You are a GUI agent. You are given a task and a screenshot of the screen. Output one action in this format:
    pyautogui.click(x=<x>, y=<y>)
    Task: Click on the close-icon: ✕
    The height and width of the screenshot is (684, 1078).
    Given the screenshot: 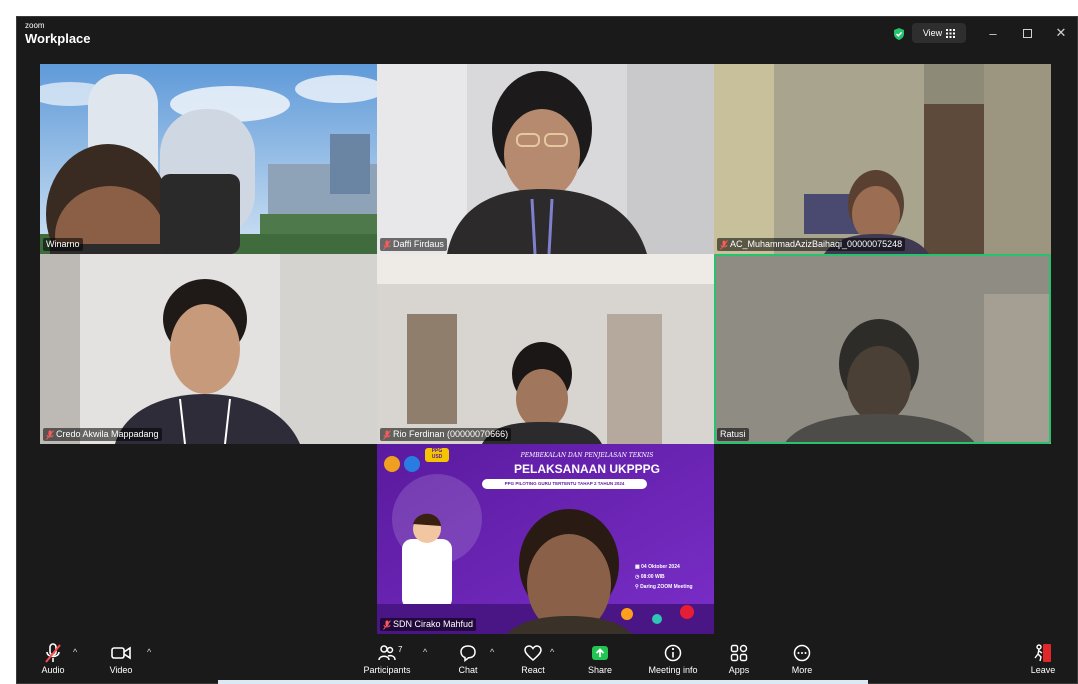 What is the action you would take?
    pyautogui.click(x=1061, y=33)
    